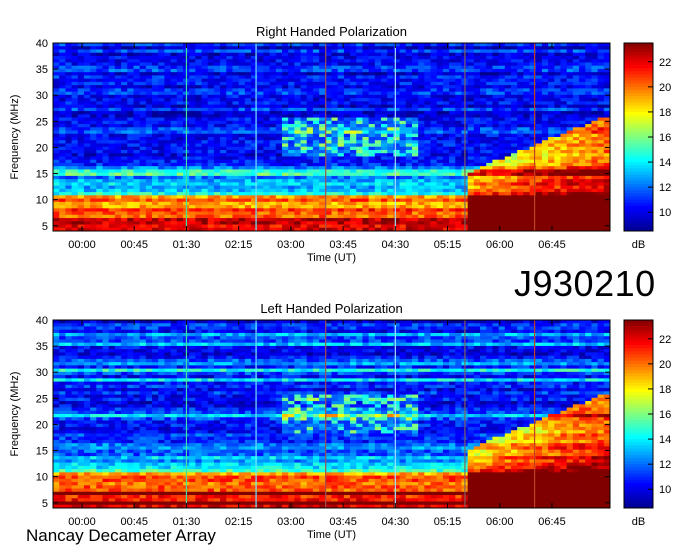 The width and height of the screenshot is (680, 552). Describe the element at coordinates (343, 245) in the screenshot. I see `x-tick-label: 03:45` at that location.